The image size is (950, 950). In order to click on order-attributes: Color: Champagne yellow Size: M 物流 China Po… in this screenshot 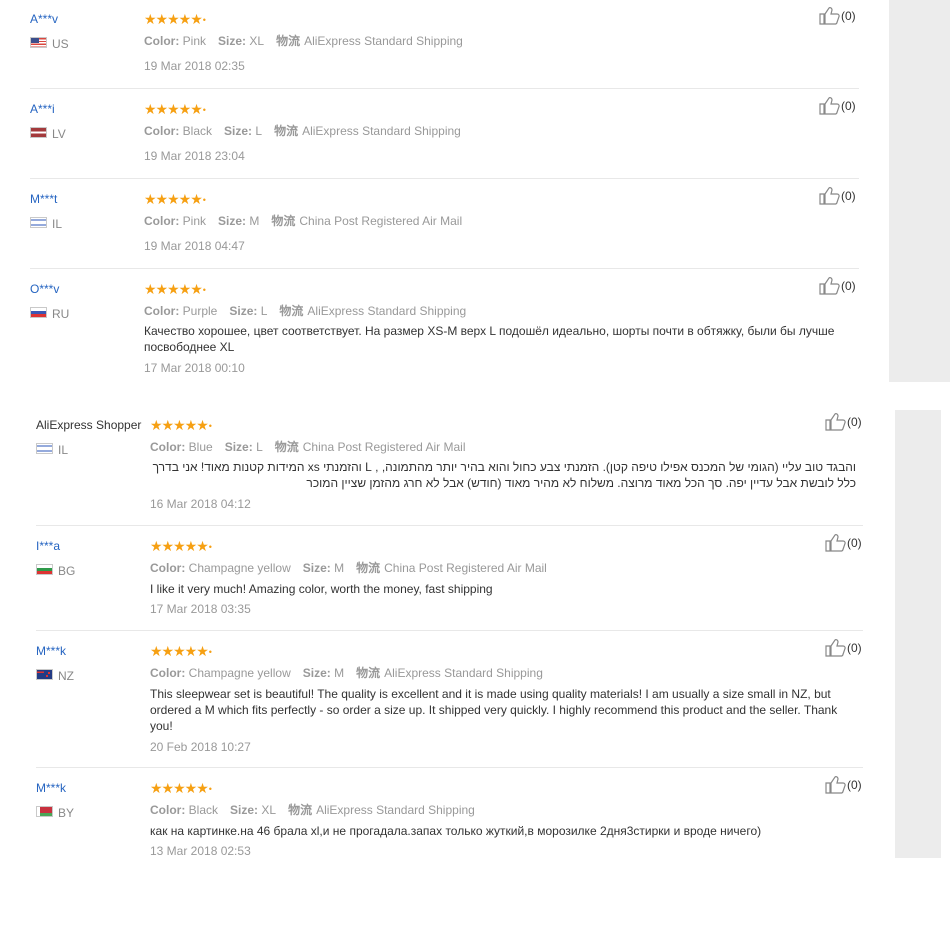, I will do `click(348, 568)`.